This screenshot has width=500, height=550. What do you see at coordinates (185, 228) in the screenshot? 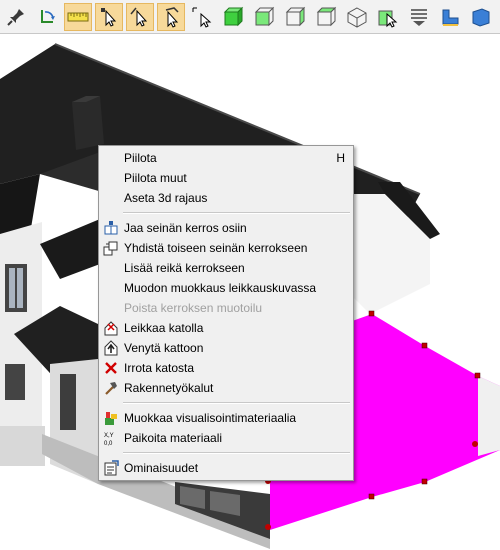
I see `menu-item-label: Jaa seinän kerros osiin` at bounding box center [185, 228].